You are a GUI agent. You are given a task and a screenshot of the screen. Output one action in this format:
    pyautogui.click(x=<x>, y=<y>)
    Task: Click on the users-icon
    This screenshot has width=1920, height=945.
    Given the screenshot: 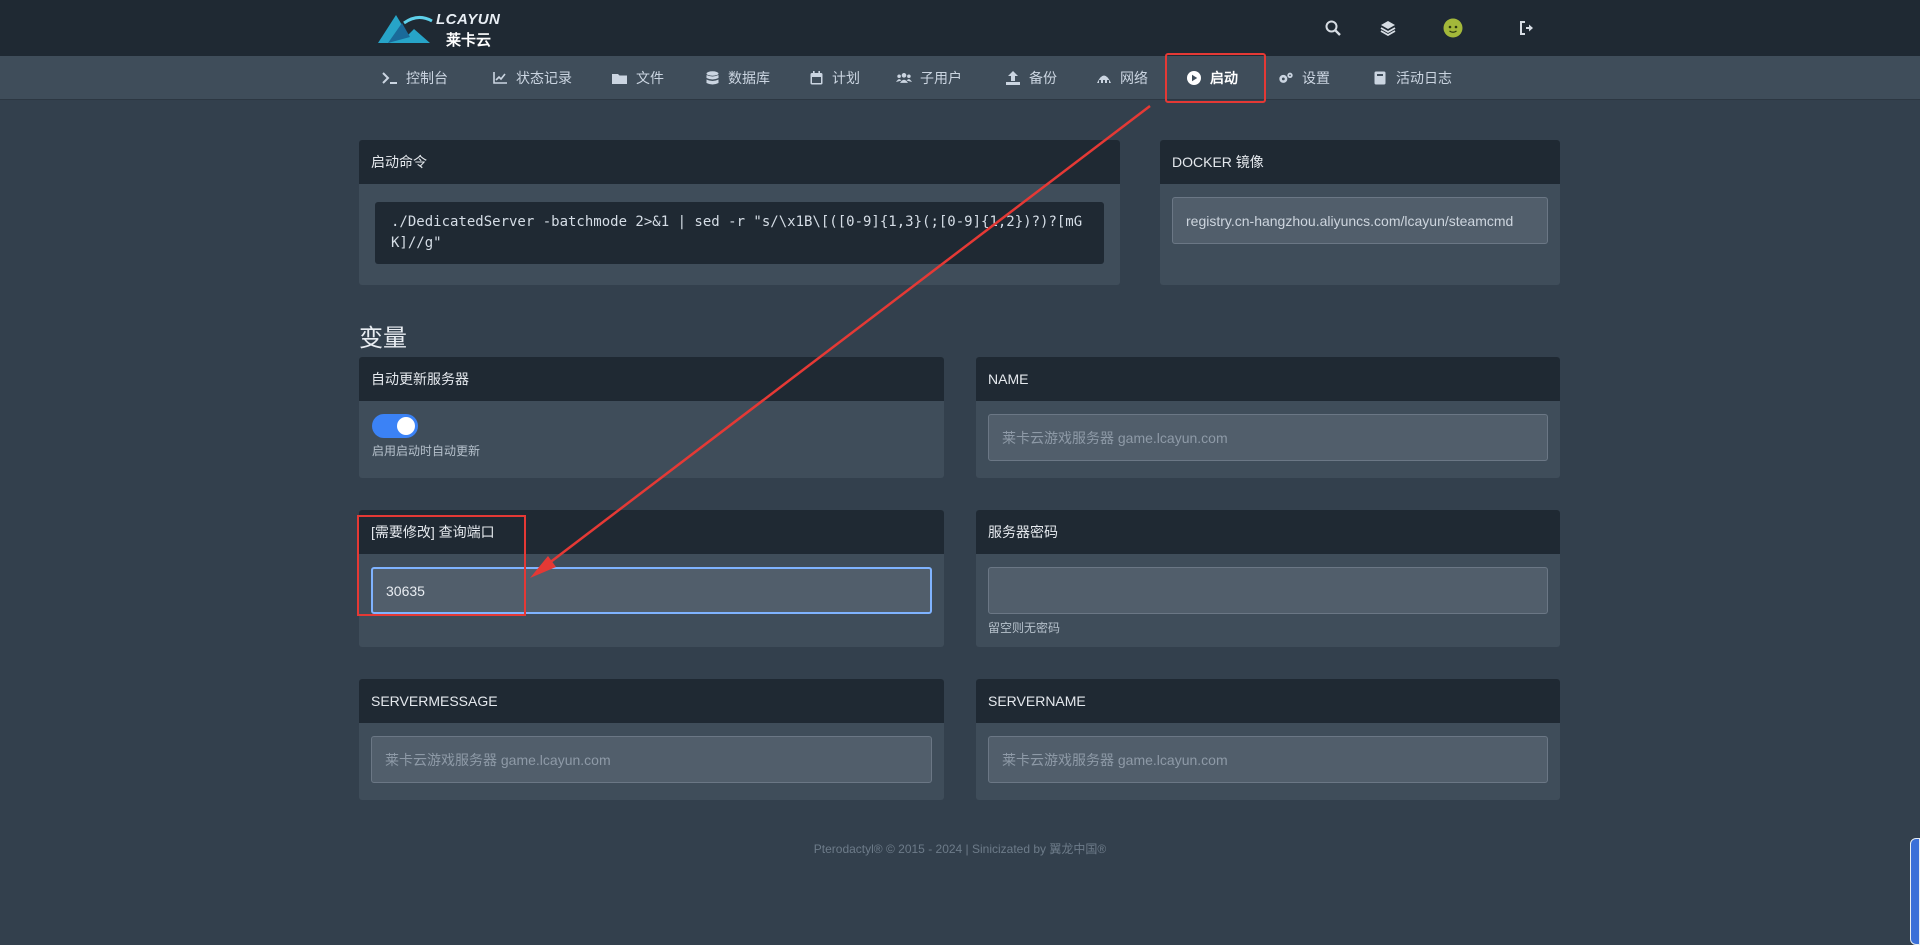 What is the action you would take?
    pyautogui.click(x=904, y=78)
    